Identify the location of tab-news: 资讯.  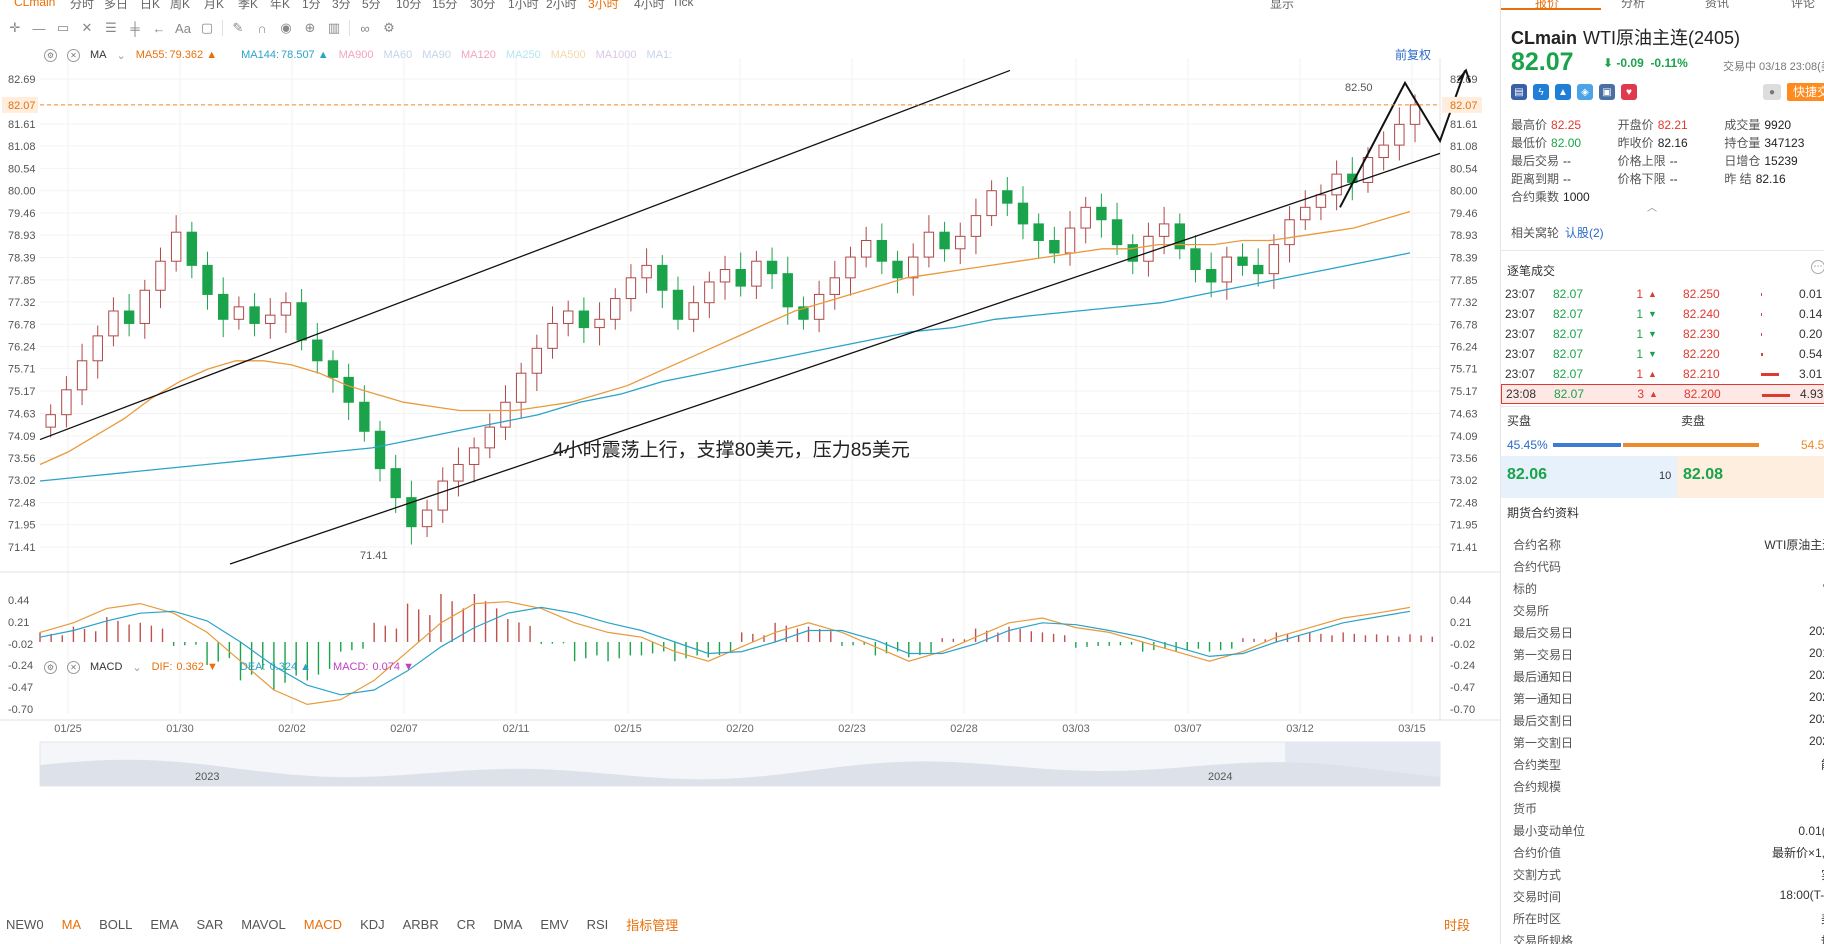
(1717, 5).